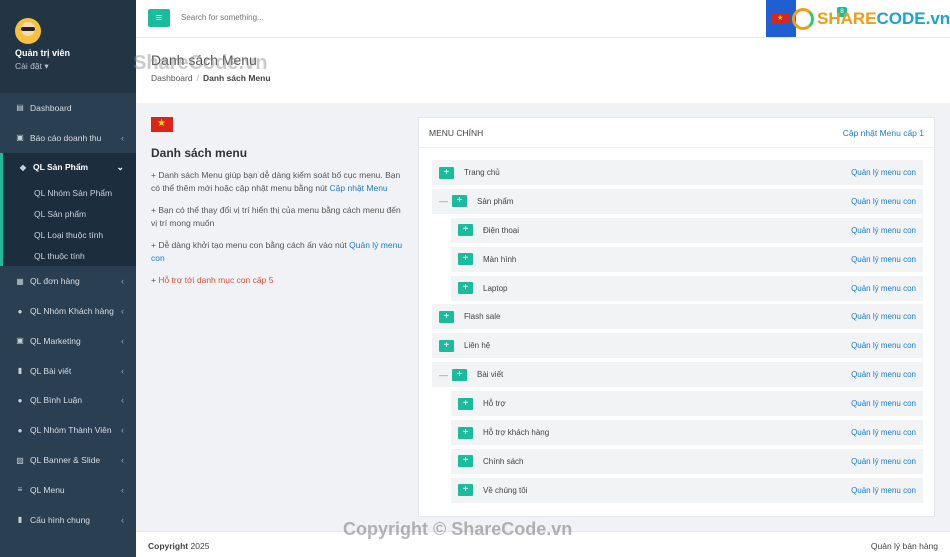 This screenshot has height=557, width=950. Describe the element at coordinates (803, 19) in the screenshot. I see `sharecode-logo-icon` at that location.